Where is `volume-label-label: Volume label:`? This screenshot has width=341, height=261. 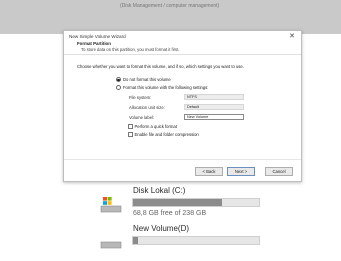 volume-label-label: Volume label: is located at coordinates (142, 117).